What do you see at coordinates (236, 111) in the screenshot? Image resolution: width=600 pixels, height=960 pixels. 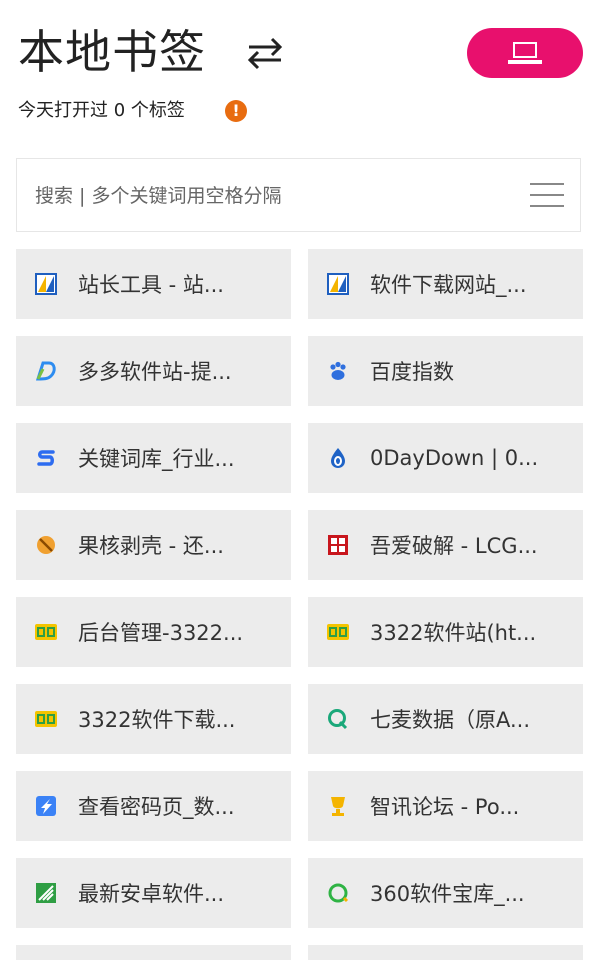 I see `warning-icon: !` at bounding box center [236, 111].